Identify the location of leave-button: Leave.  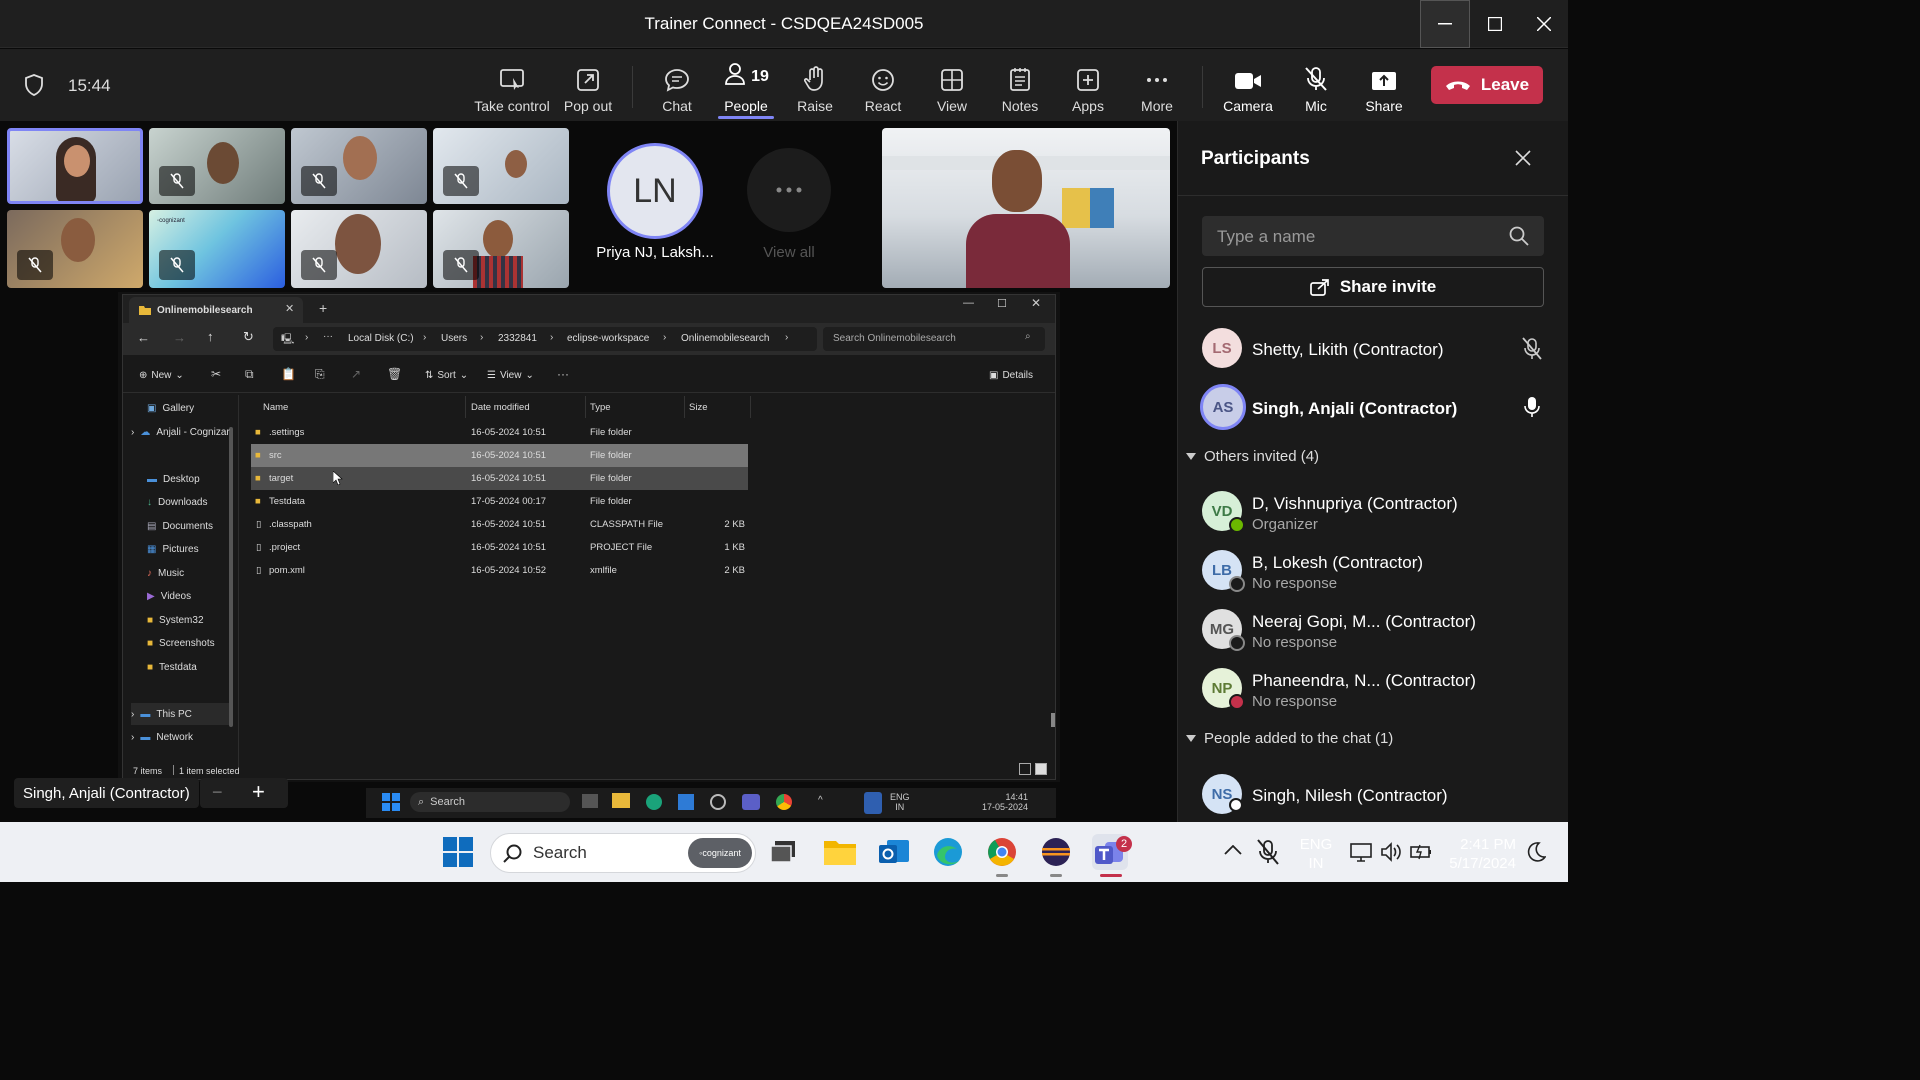
(1487, 85).